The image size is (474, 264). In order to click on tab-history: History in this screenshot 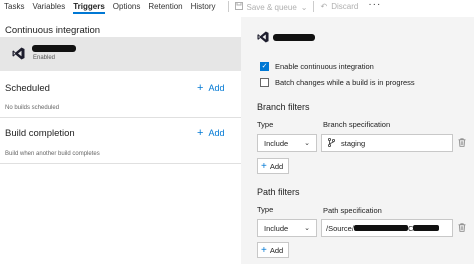, I will do `click(203, 7)`.